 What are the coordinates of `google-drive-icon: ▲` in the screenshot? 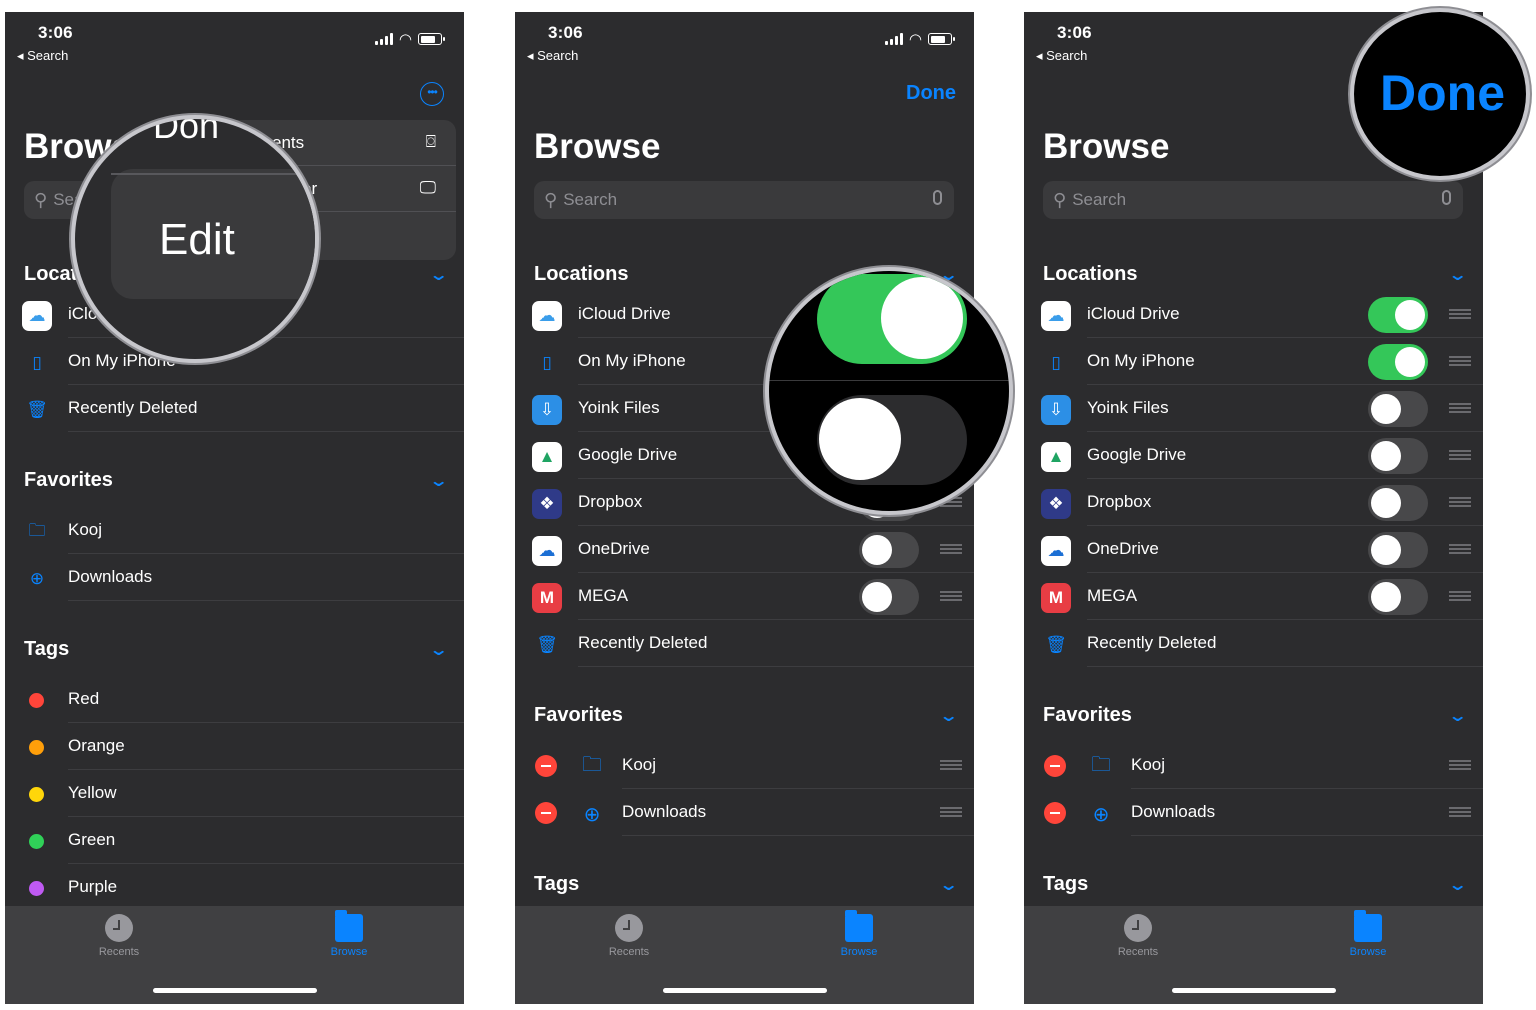 It's located at (1056, 457).